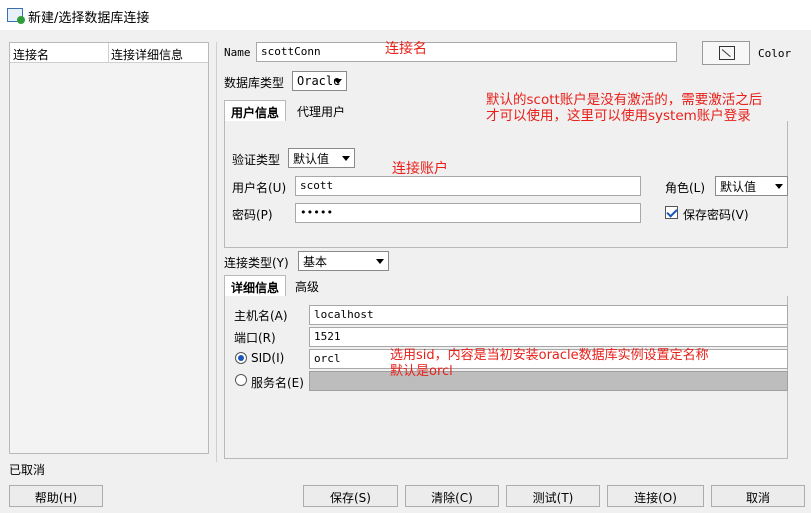  What do you see at coordinates (468, 186) in the screenshot?
I see `username-input: scott` at bounding box center [468, 186].